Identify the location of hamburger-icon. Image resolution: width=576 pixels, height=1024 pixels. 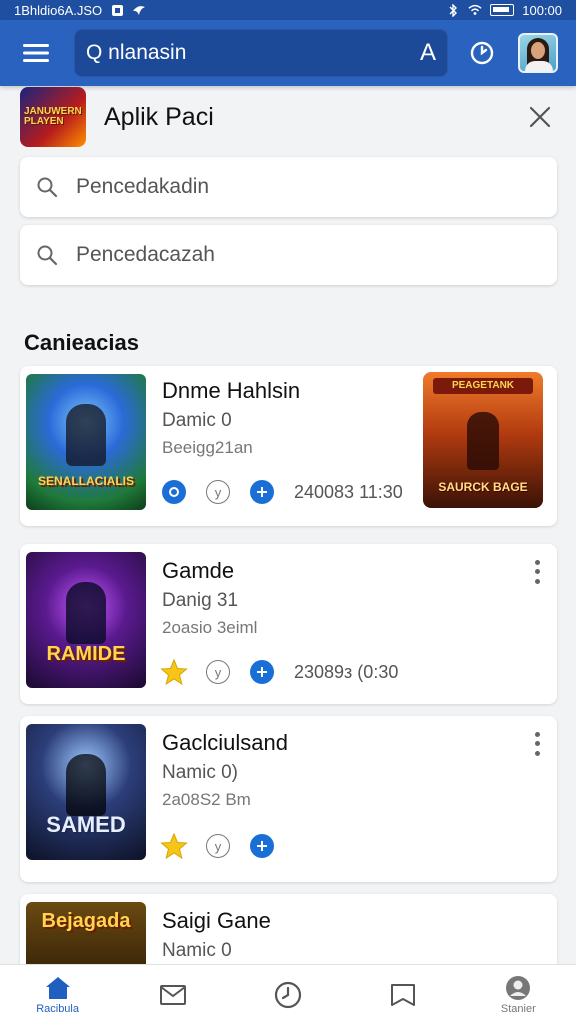
(36, 53).